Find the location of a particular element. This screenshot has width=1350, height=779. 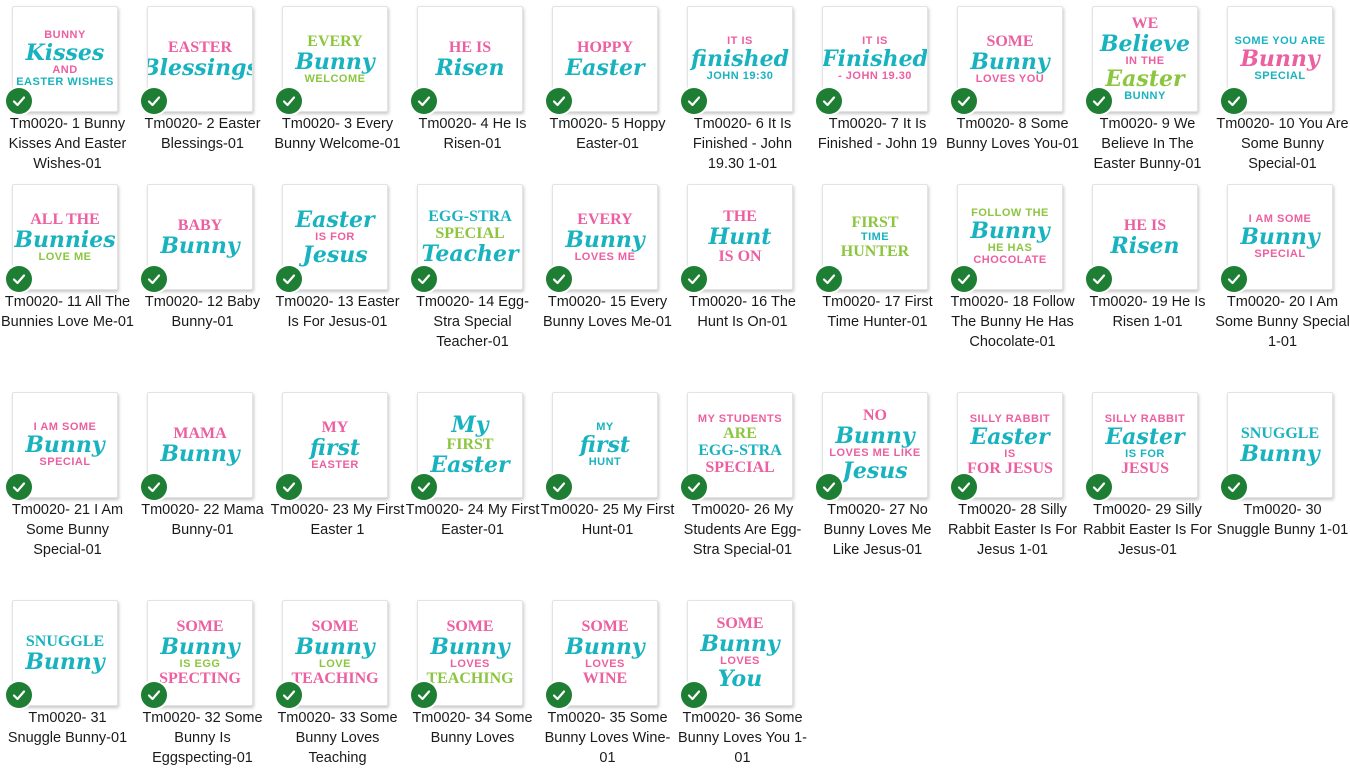

file-name: Tm0020- 34 Some Bunny Loves is located at coordinates (472, 728).